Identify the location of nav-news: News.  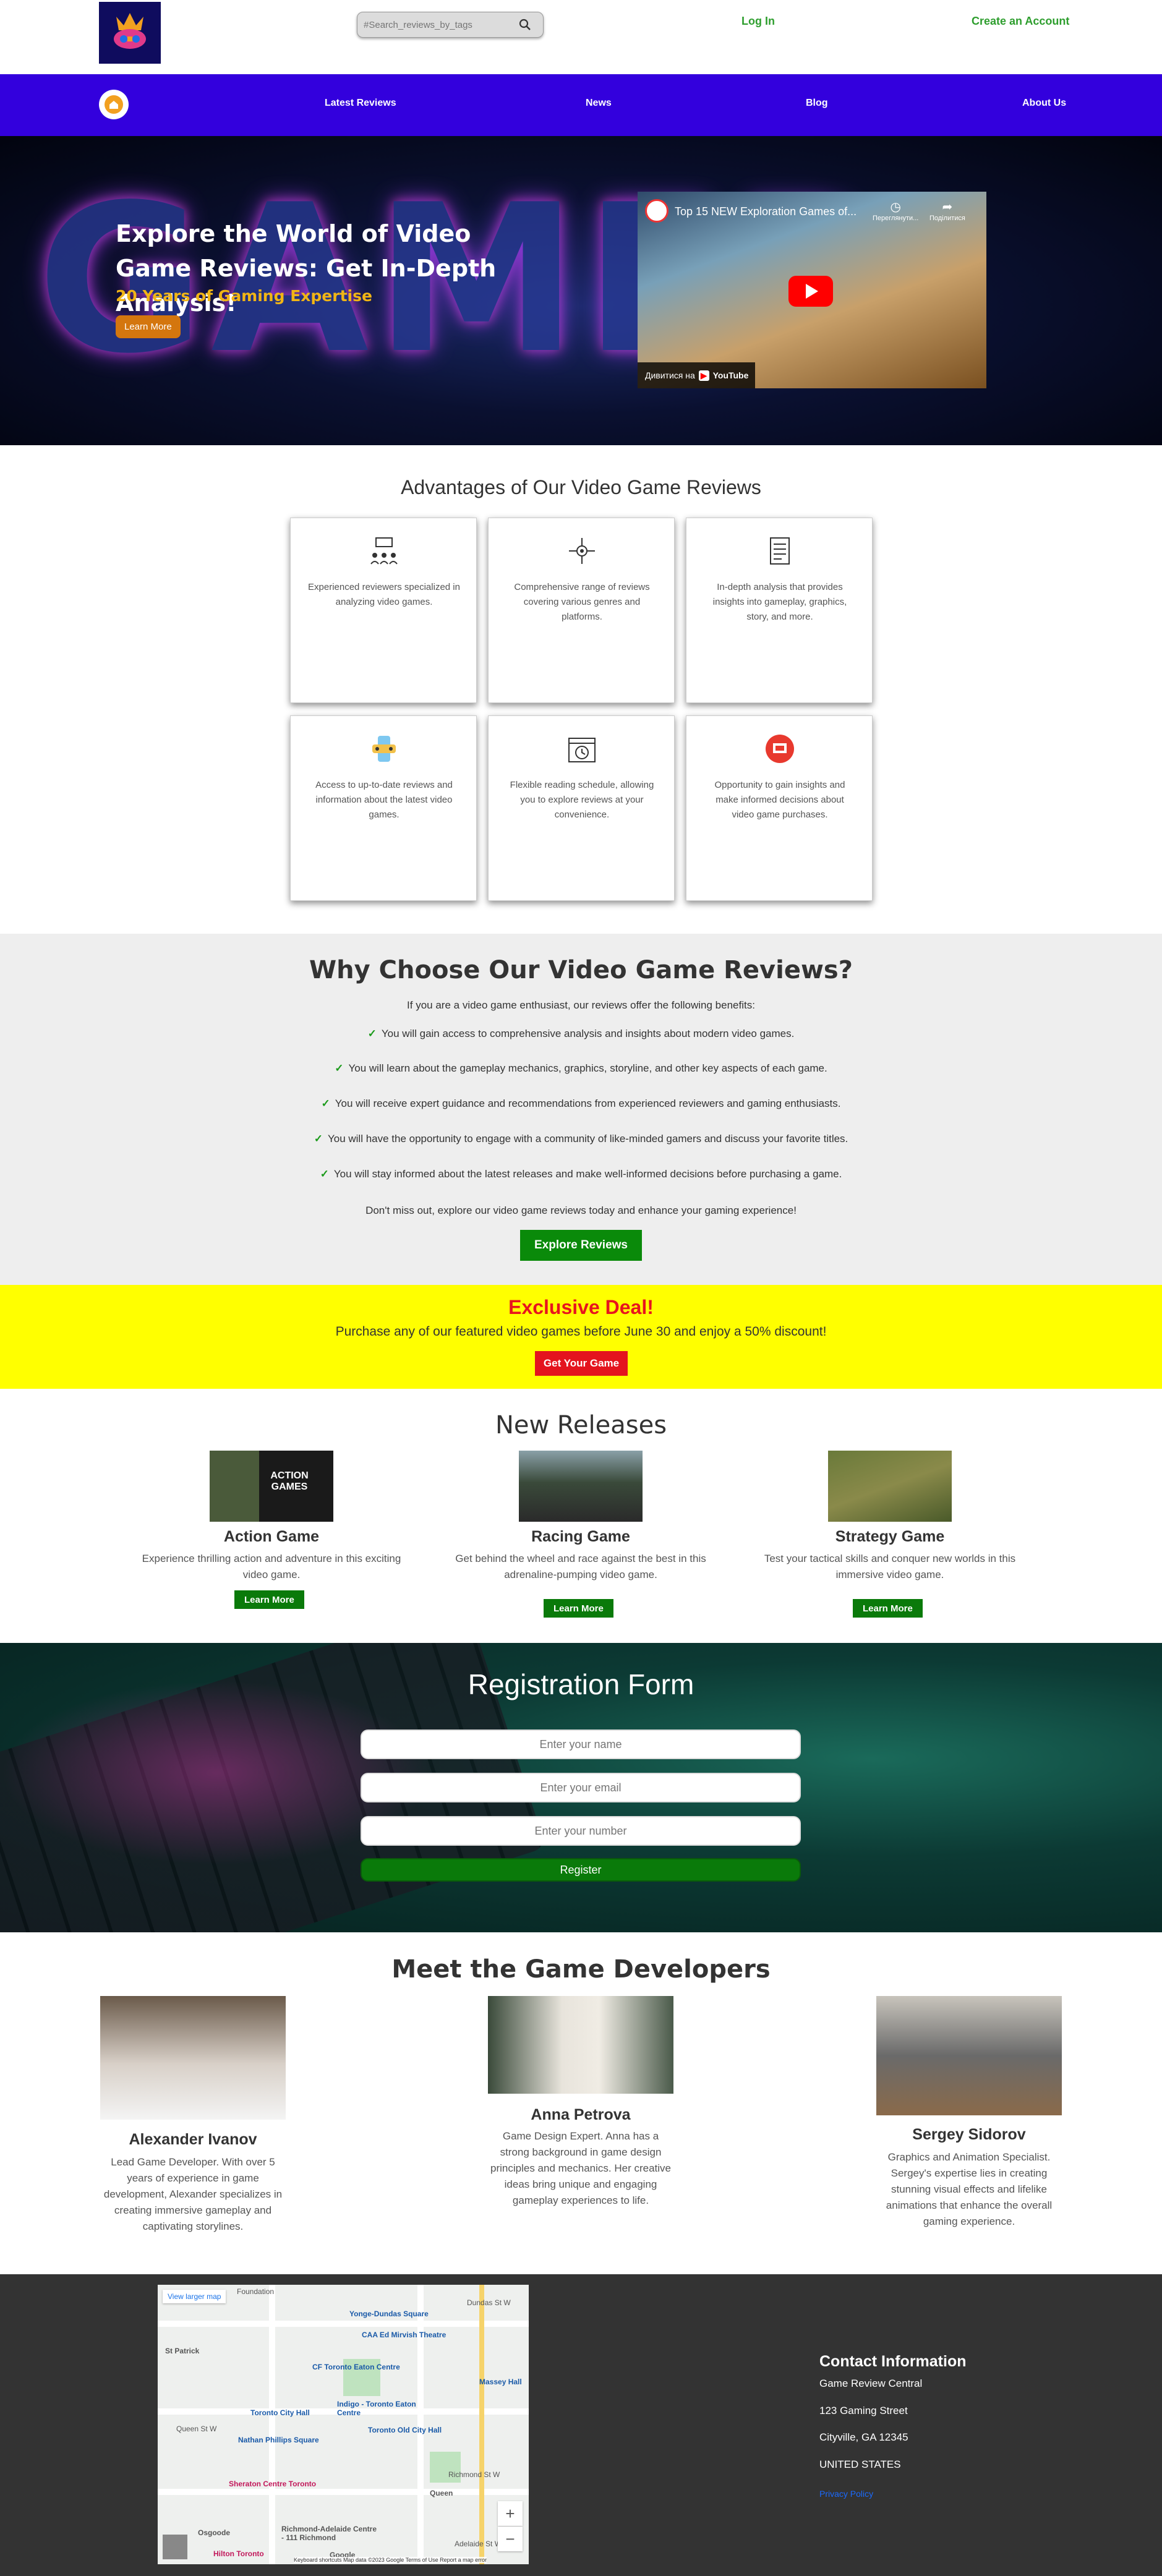
(599, 103).